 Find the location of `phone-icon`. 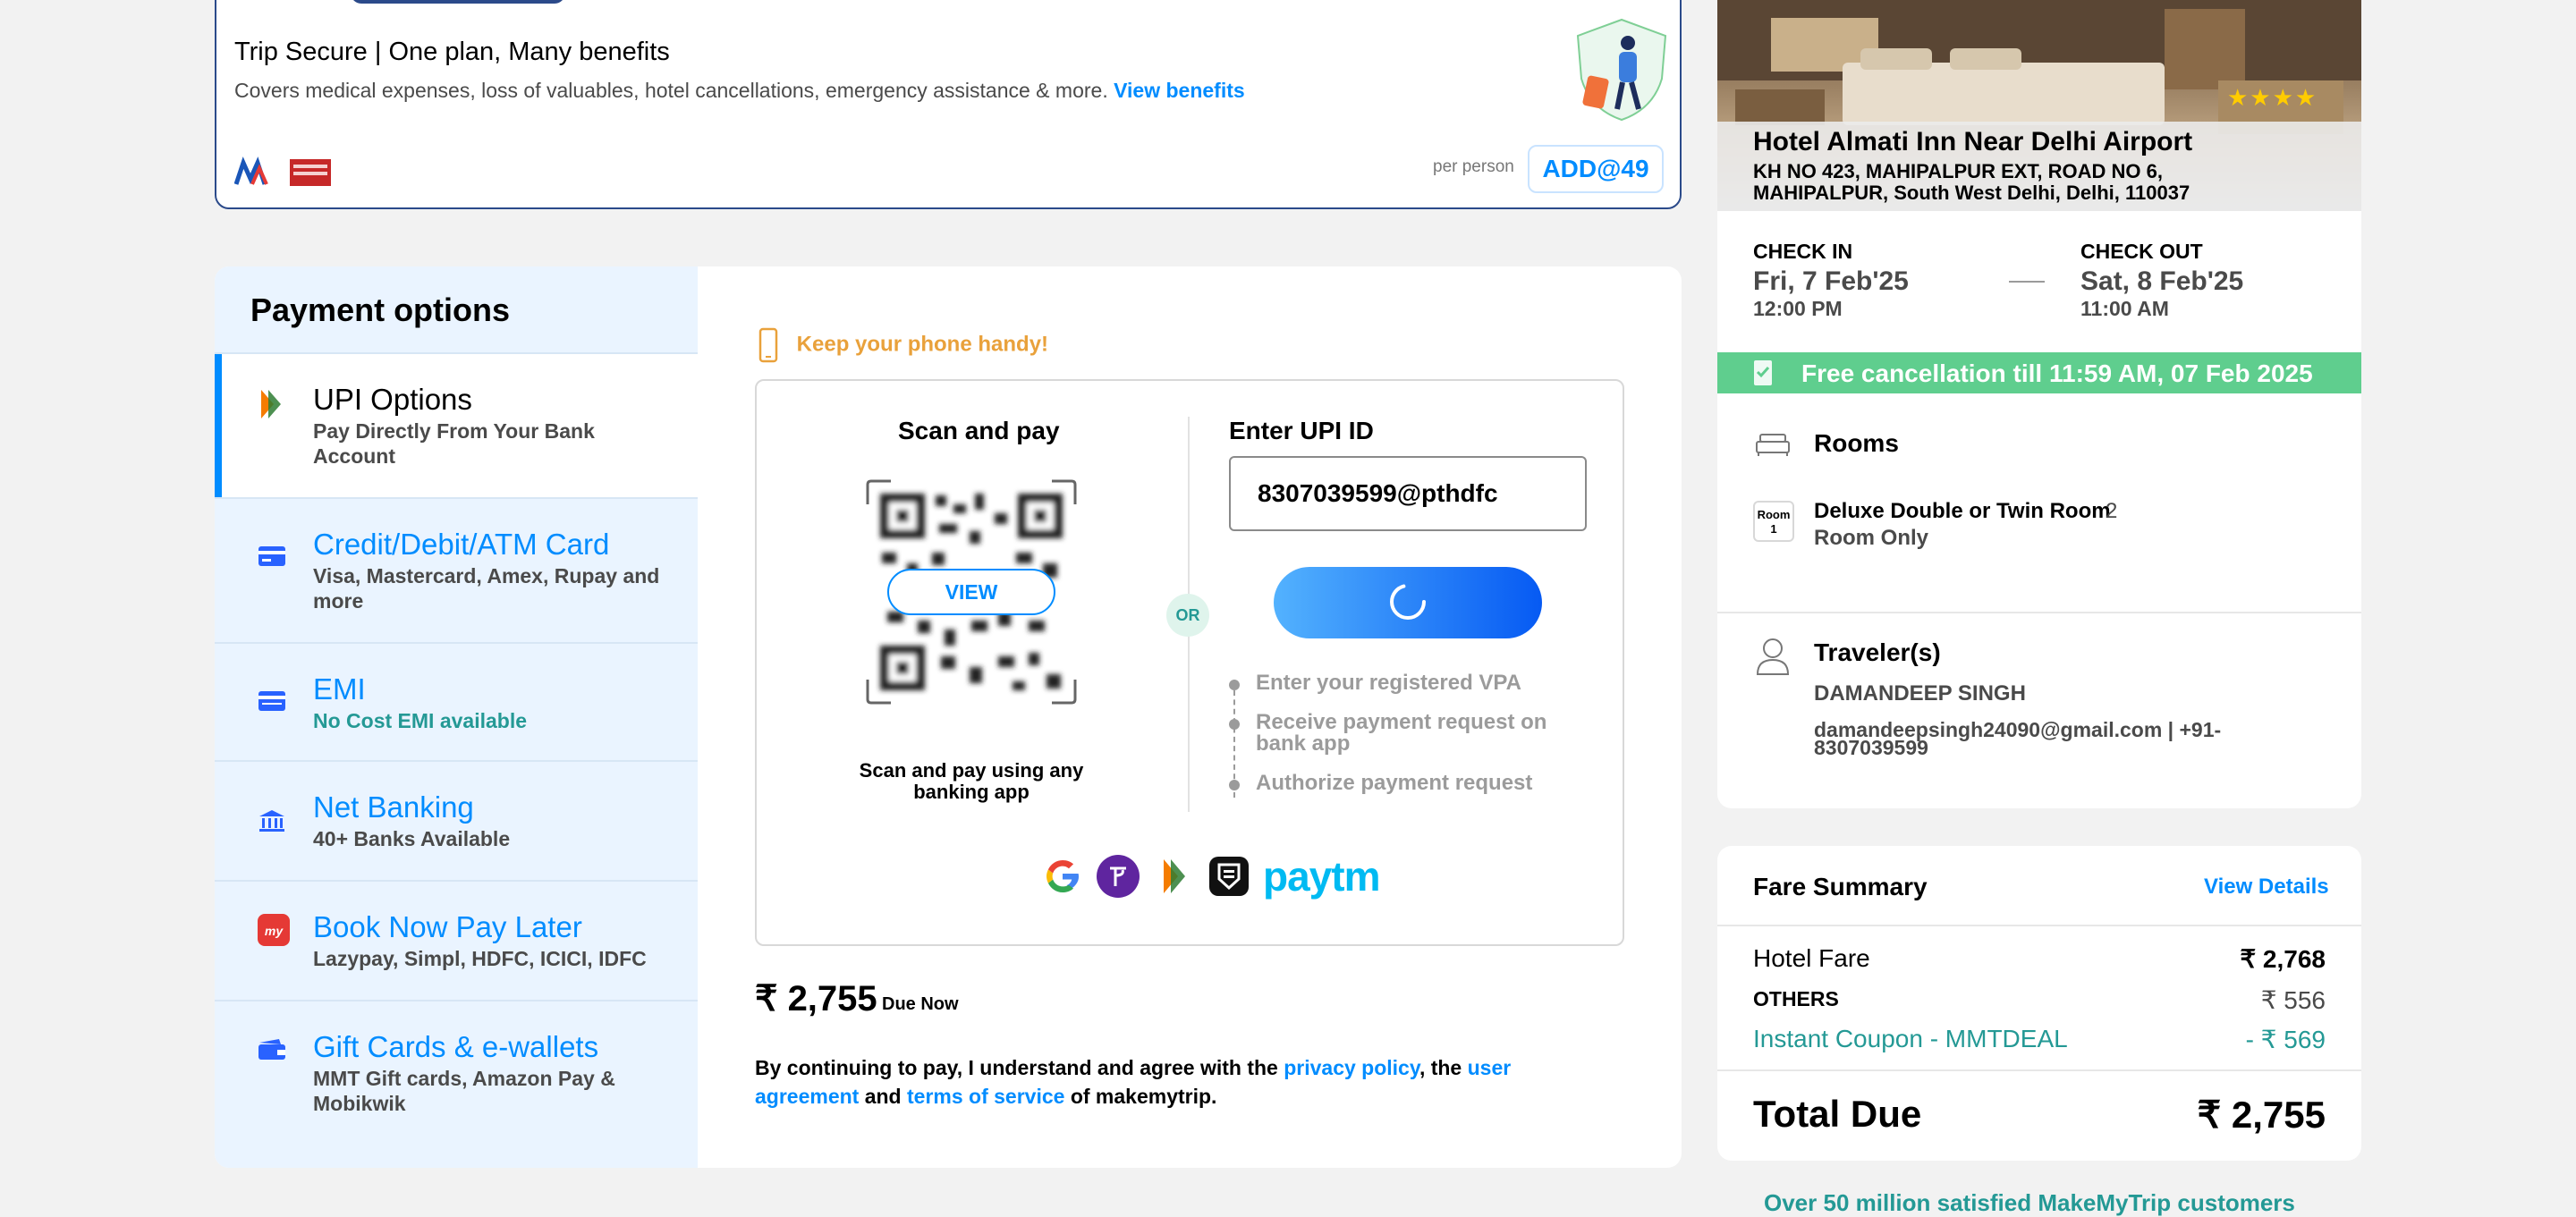

phone-icon is located at coordinates (768, 345).